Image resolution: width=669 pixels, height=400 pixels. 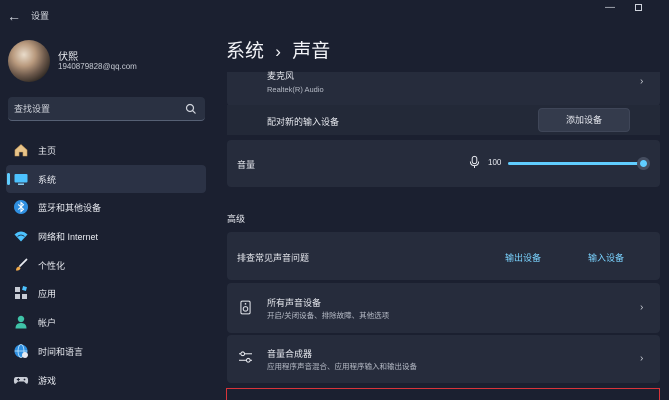 What do you see at coordinates (246, 165) in the screenshot?
I see `volume-label: 音量` at bounding box center [246, 165].